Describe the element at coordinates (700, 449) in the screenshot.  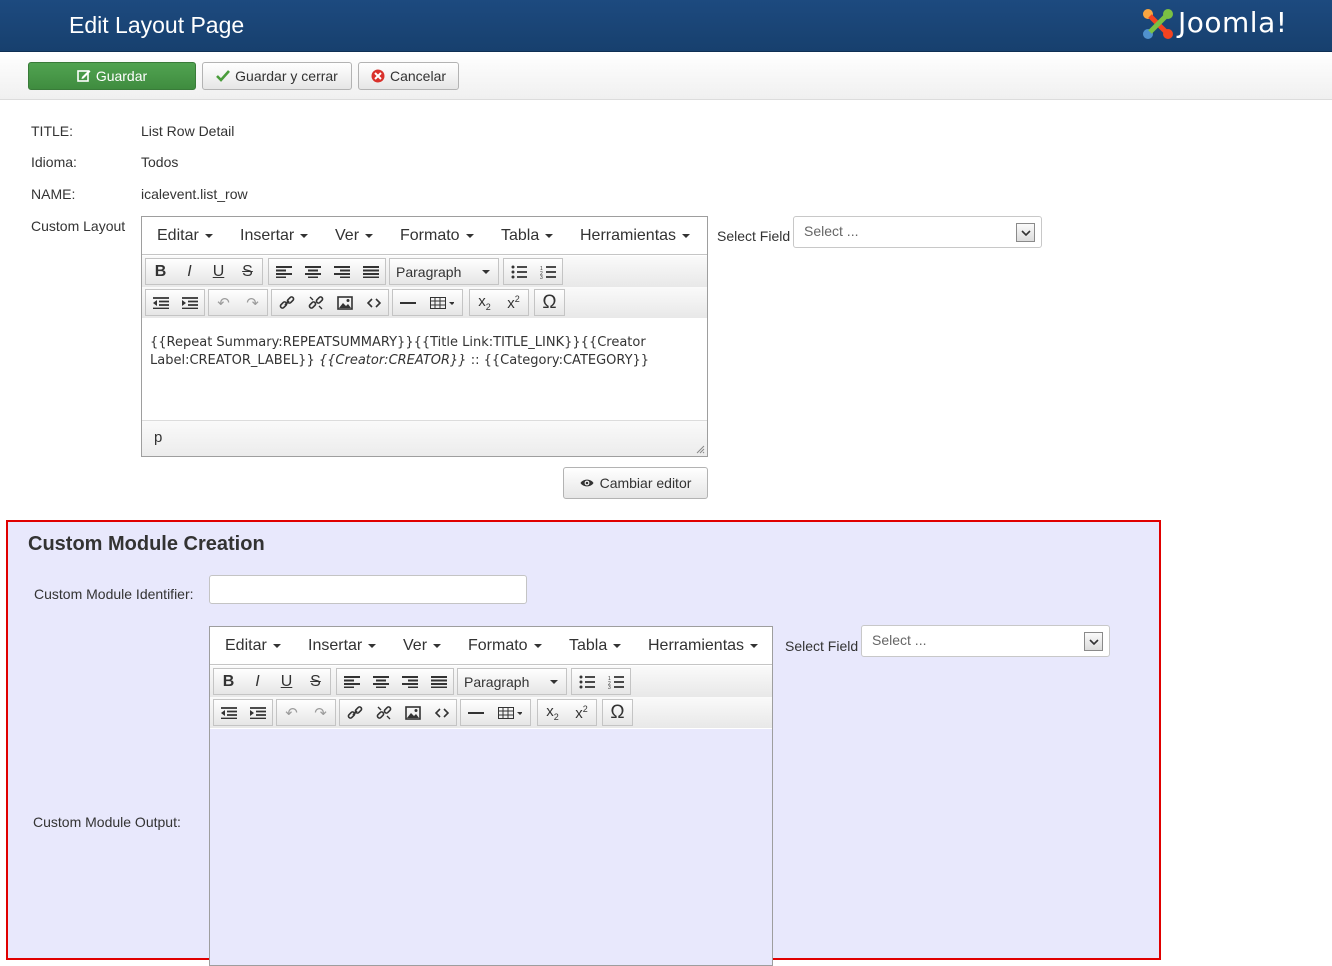
I see `resize-handle-icon` at that location.